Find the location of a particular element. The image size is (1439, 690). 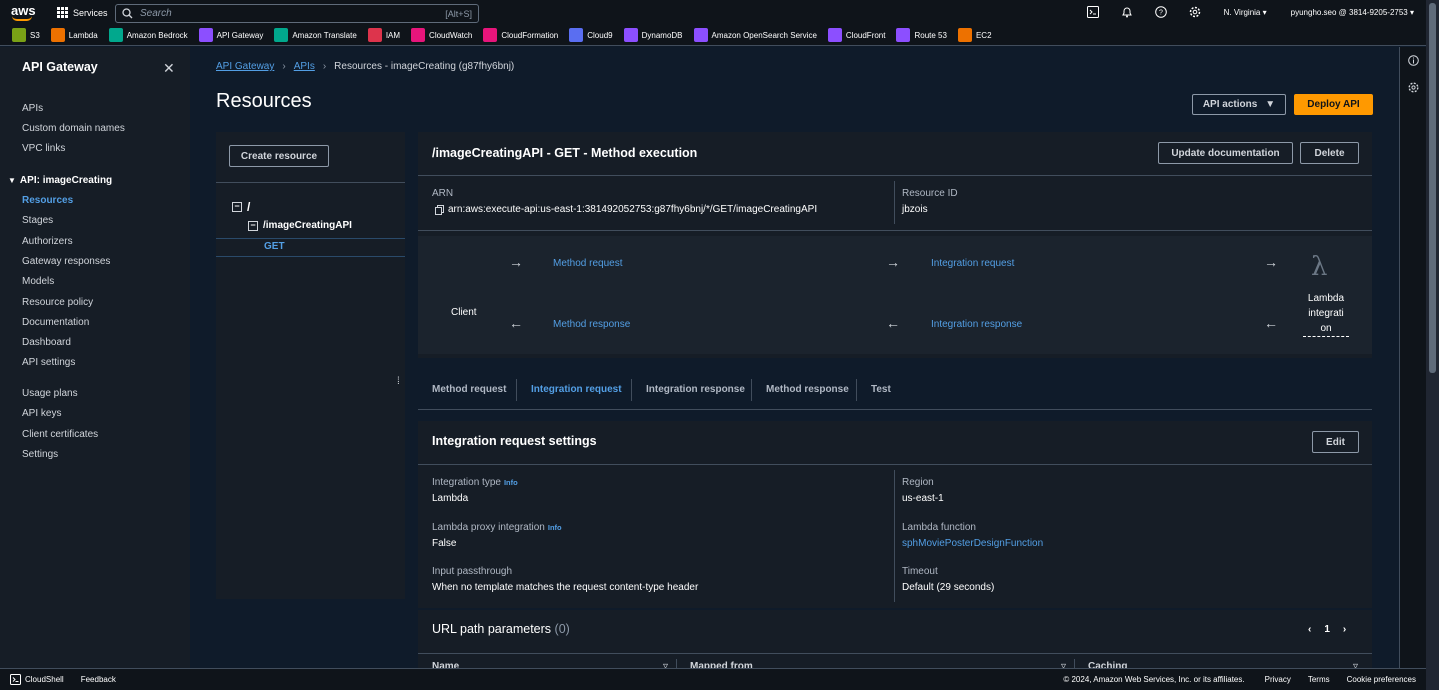

cookie-preferences-link: Cookie preferences is located at coordinates (1381, 679).